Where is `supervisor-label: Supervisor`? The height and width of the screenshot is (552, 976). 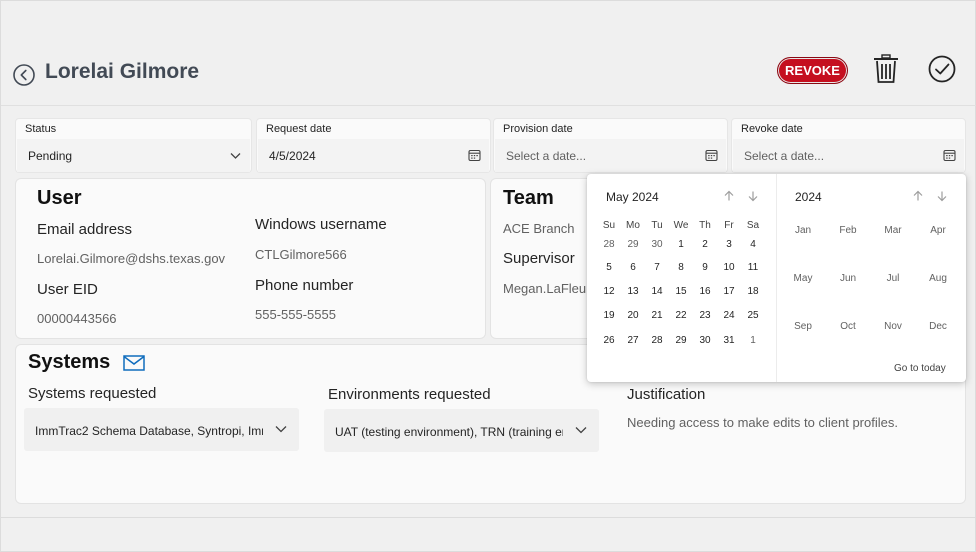 supervisor-label: Supervisor is located at coordinates (539, 258).